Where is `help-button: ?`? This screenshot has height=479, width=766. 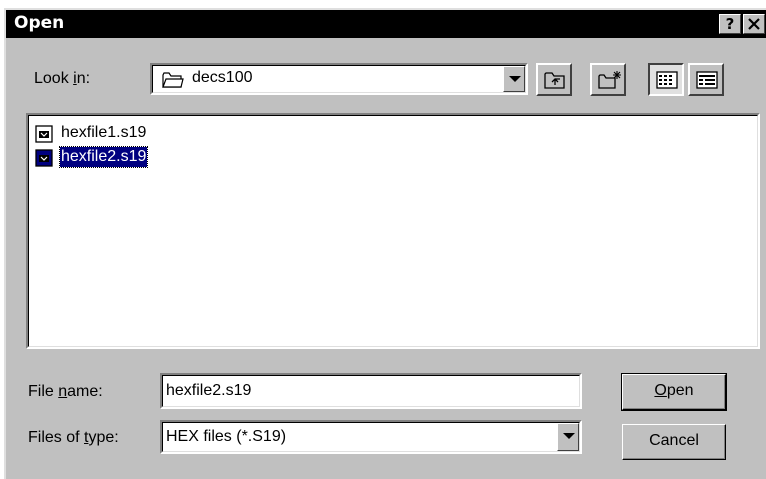 help-button: ? is located at coordinates (730, 24).